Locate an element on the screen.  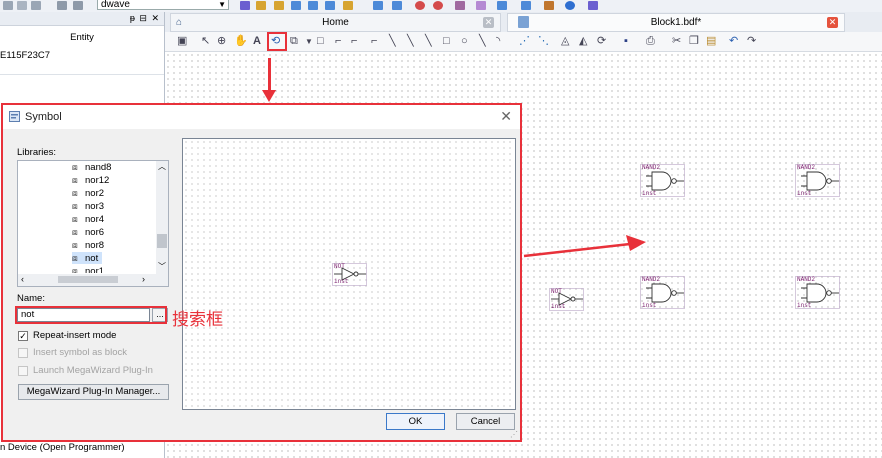
help-icon is located at coordinates (570, 5).